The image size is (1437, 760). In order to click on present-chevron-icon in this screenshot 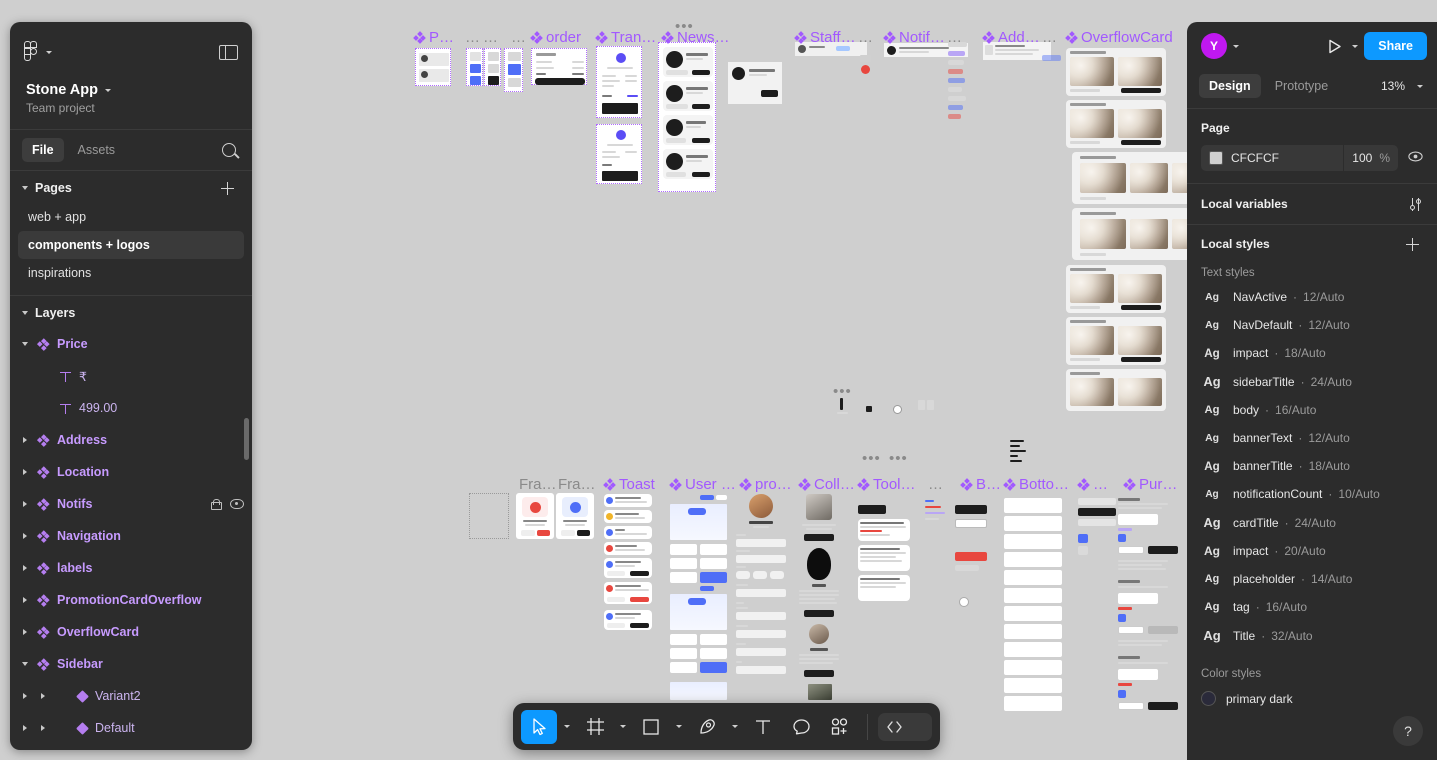, I will do `click(1355, 46)`.